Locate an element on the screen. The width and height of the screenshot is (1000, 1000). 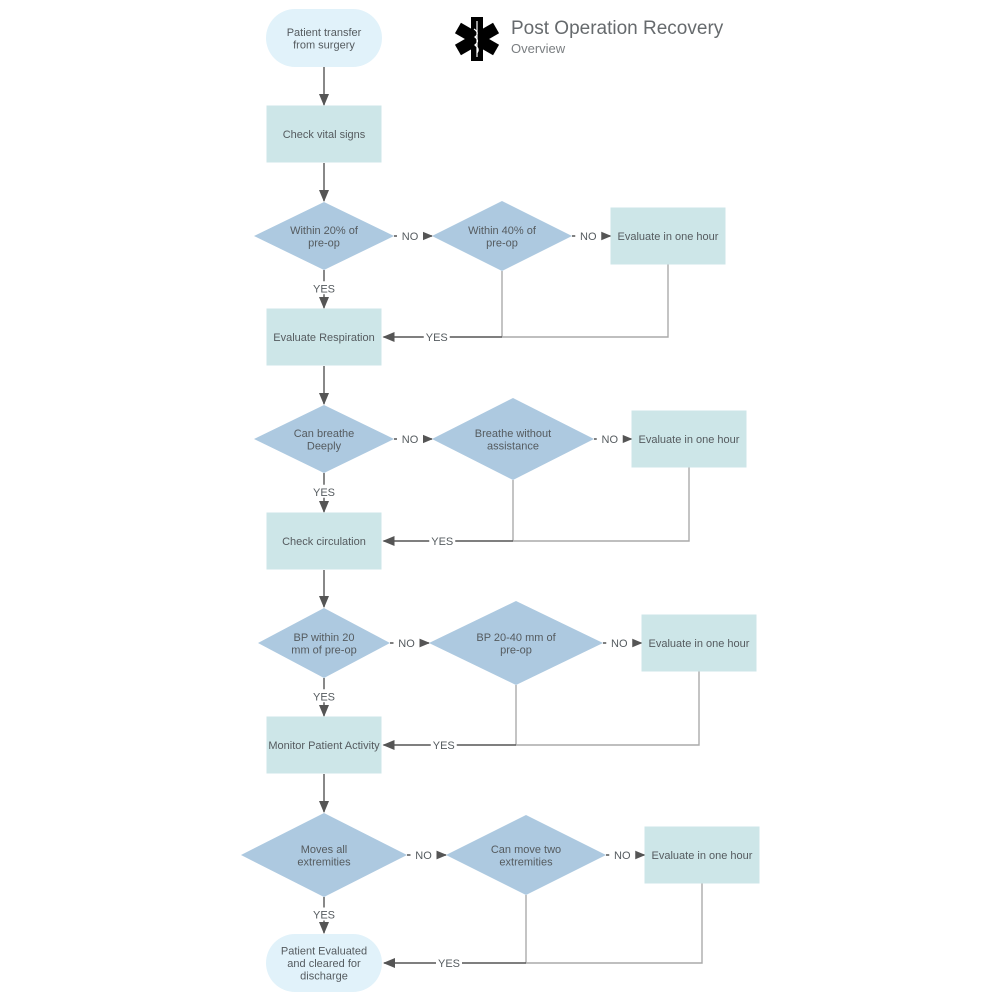
node-eval2: Evaluate in one hour is located at coordinates (689, 439).